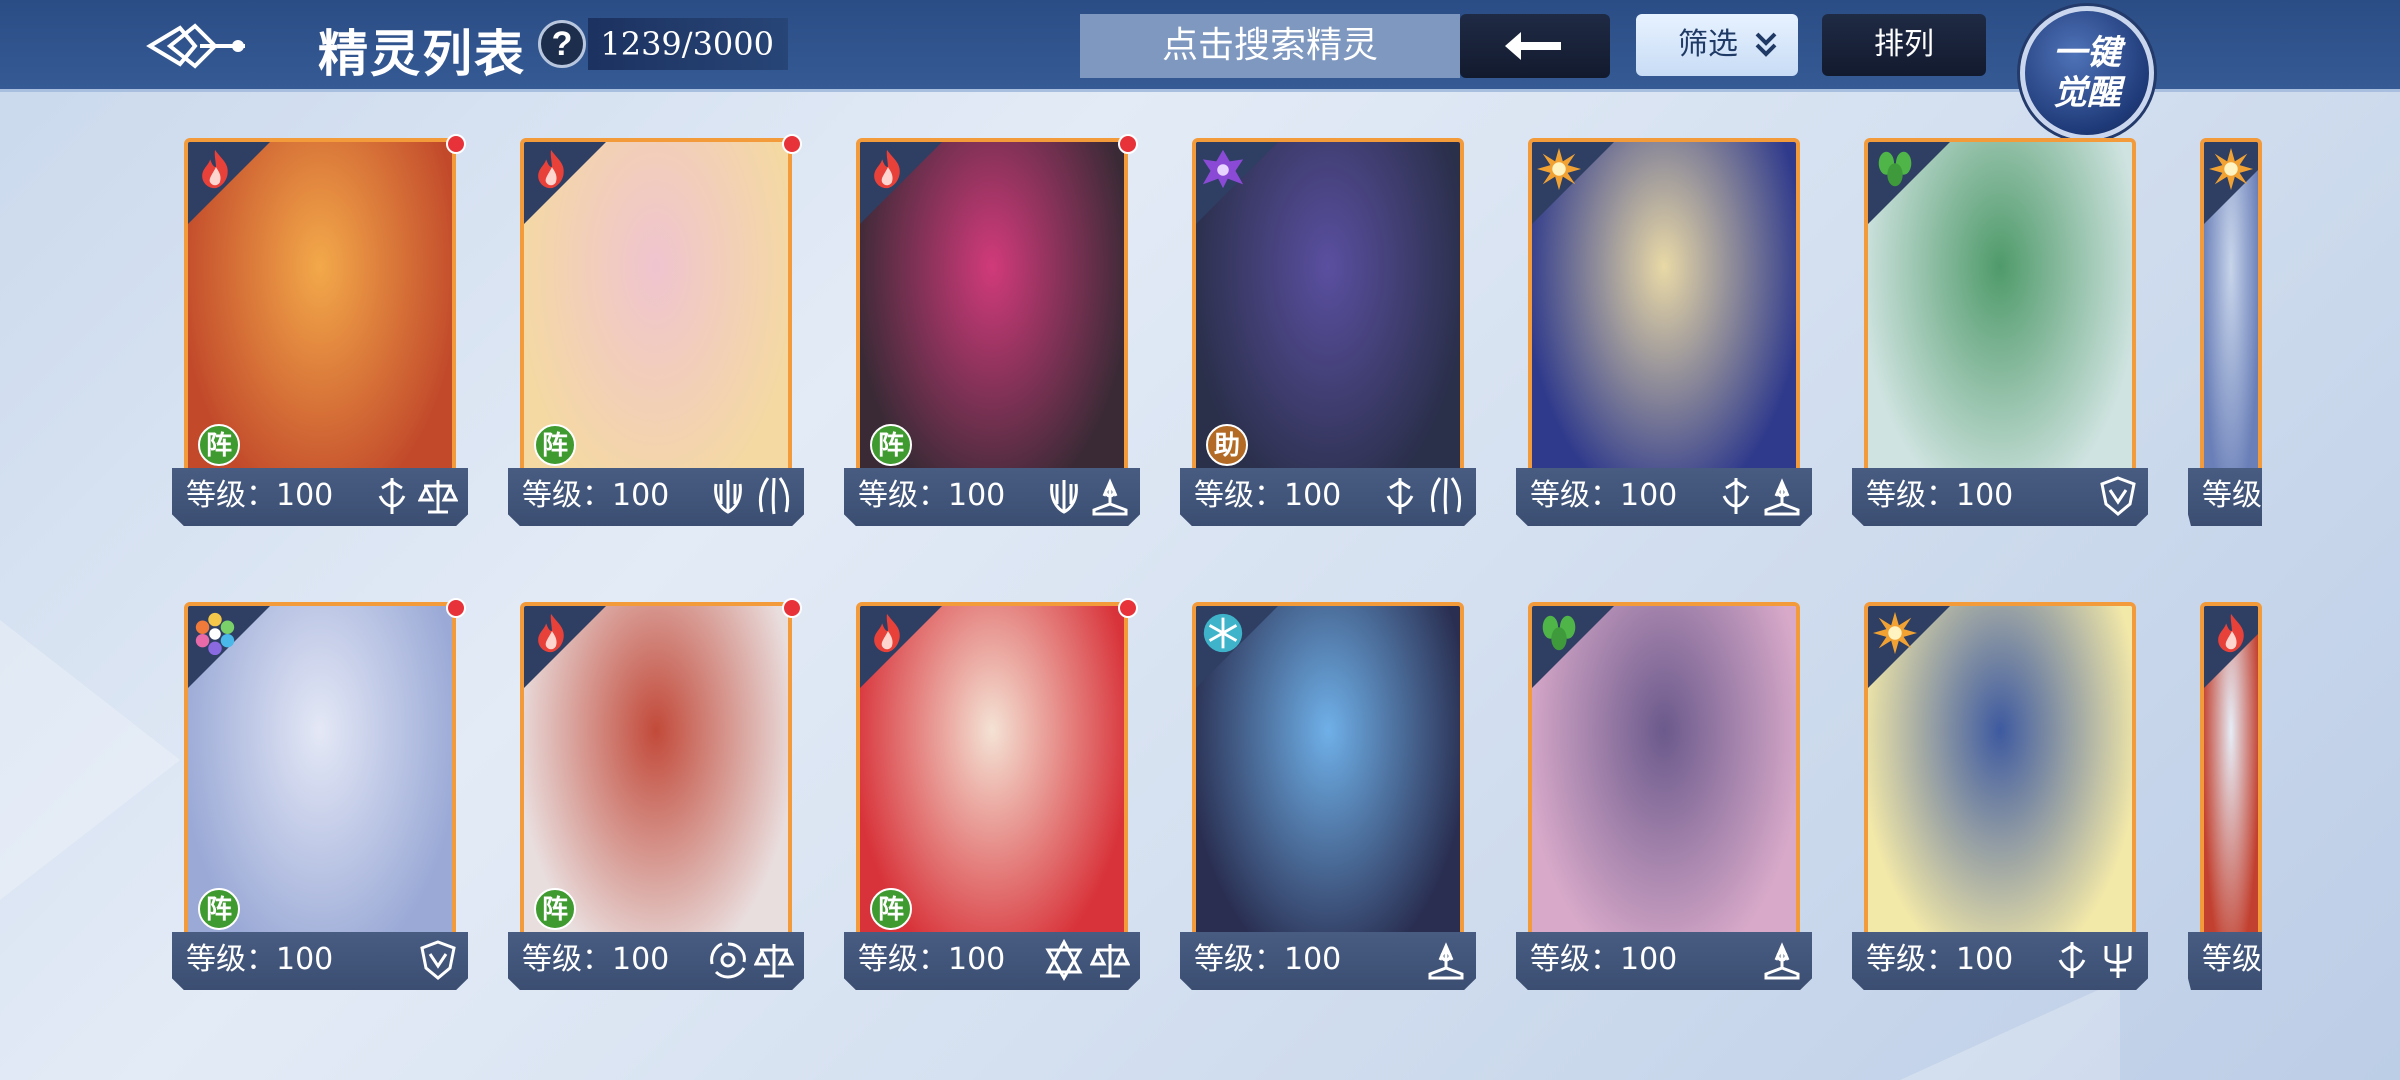  What do you see at coordinates (1904, 45) in the screenshot?
I see `sort-button: 排列` at bounding box center [1904, 45].